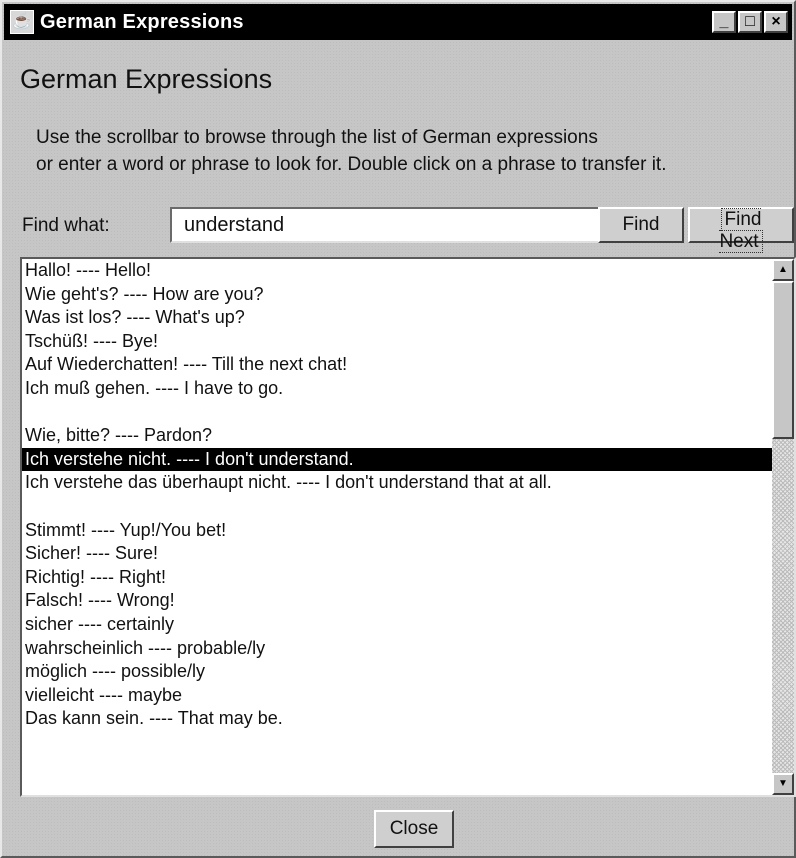 This screenshot has height=858, width=796. I want to click on list-item: möglich ---- possible/ly, so click(397, 672).